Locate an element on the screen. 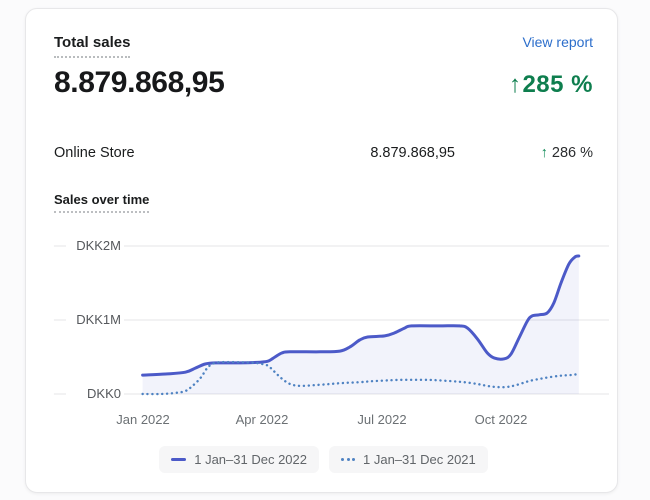 The width and height of the screenshot is (650, 500). total-sales-value: 8.879.868,95 is located at coordinates (139, 82).